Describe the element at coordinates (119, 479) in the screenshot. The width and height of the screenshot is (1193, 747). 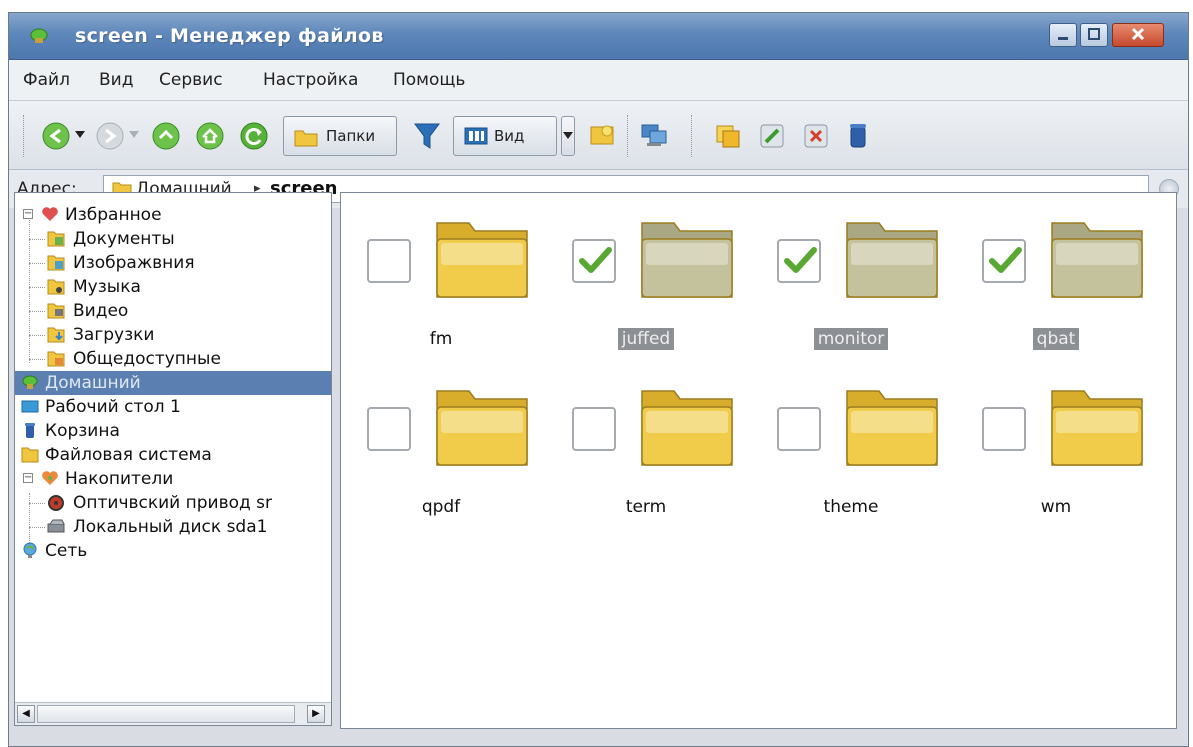
I see `sidebar-item-label: Накопители` at that location.